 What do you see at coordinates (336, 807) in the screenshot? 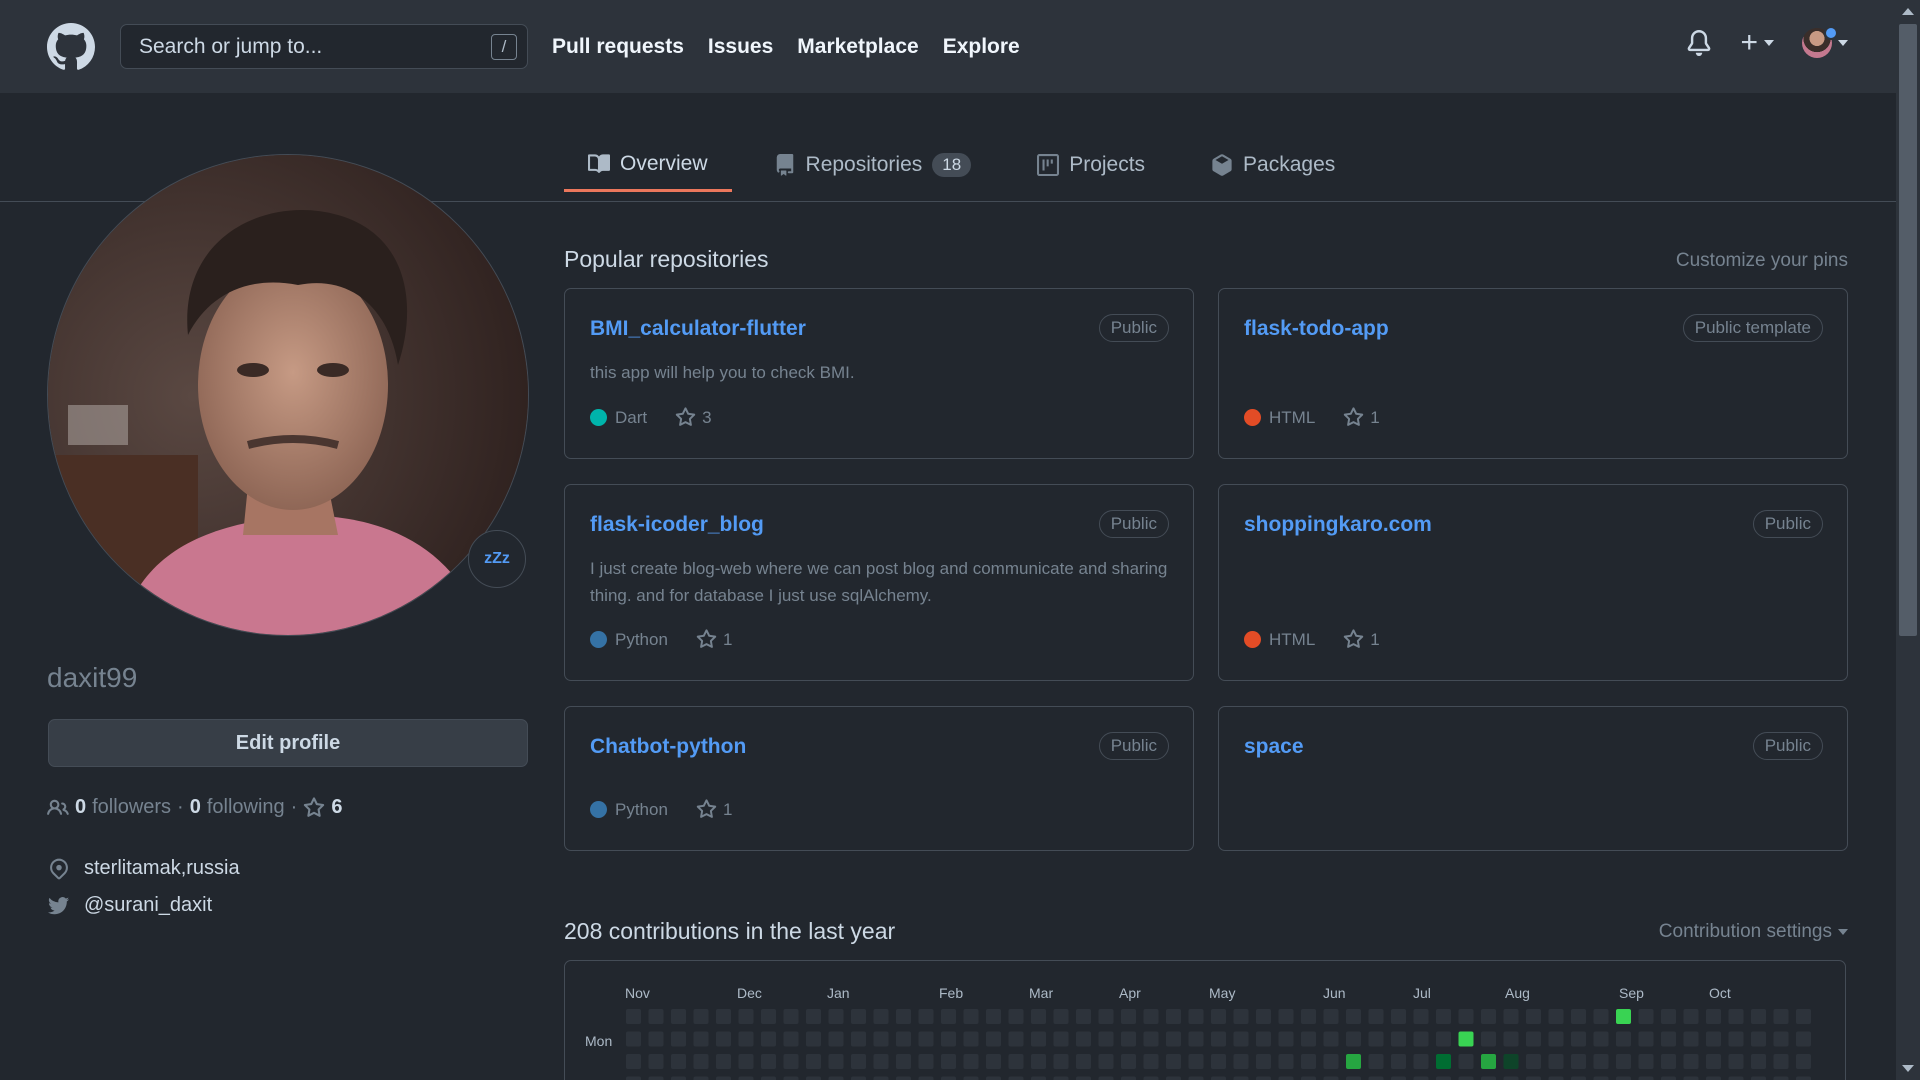
I see `stars-count: 6` at bounding box center [336, 807].